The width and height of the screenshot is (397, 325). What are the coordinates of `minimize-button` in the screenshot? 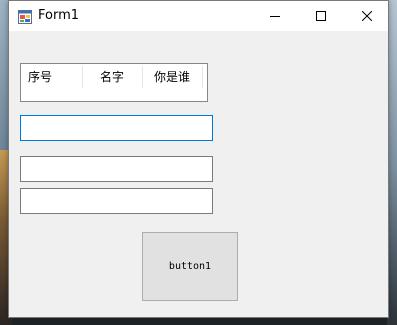 It's located at (275, 16).